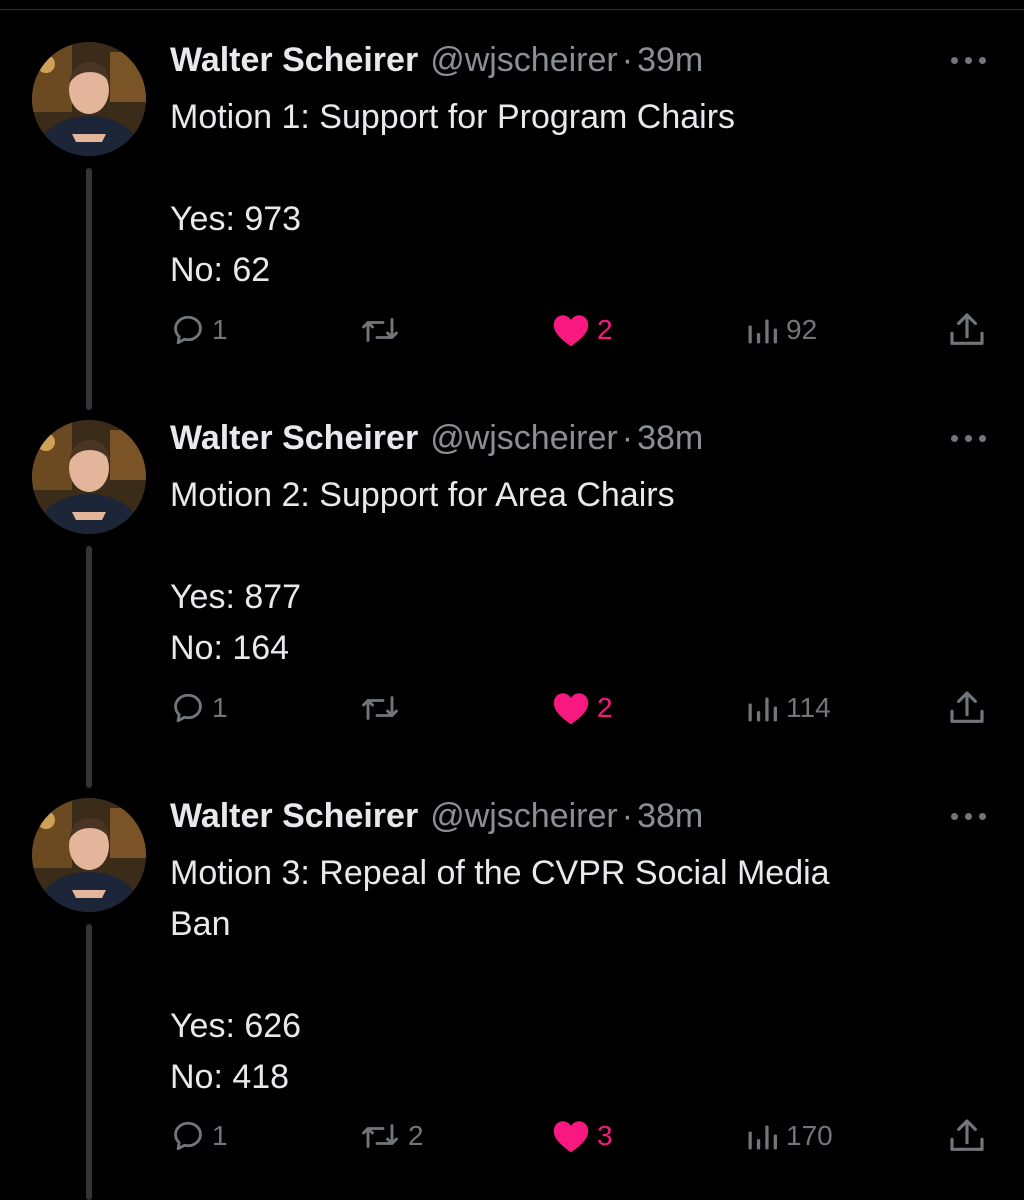 The height and width of the screenshot is (1200, 1024). I want to click on result-line-yes: Yes: 626, so click(236, 1026).